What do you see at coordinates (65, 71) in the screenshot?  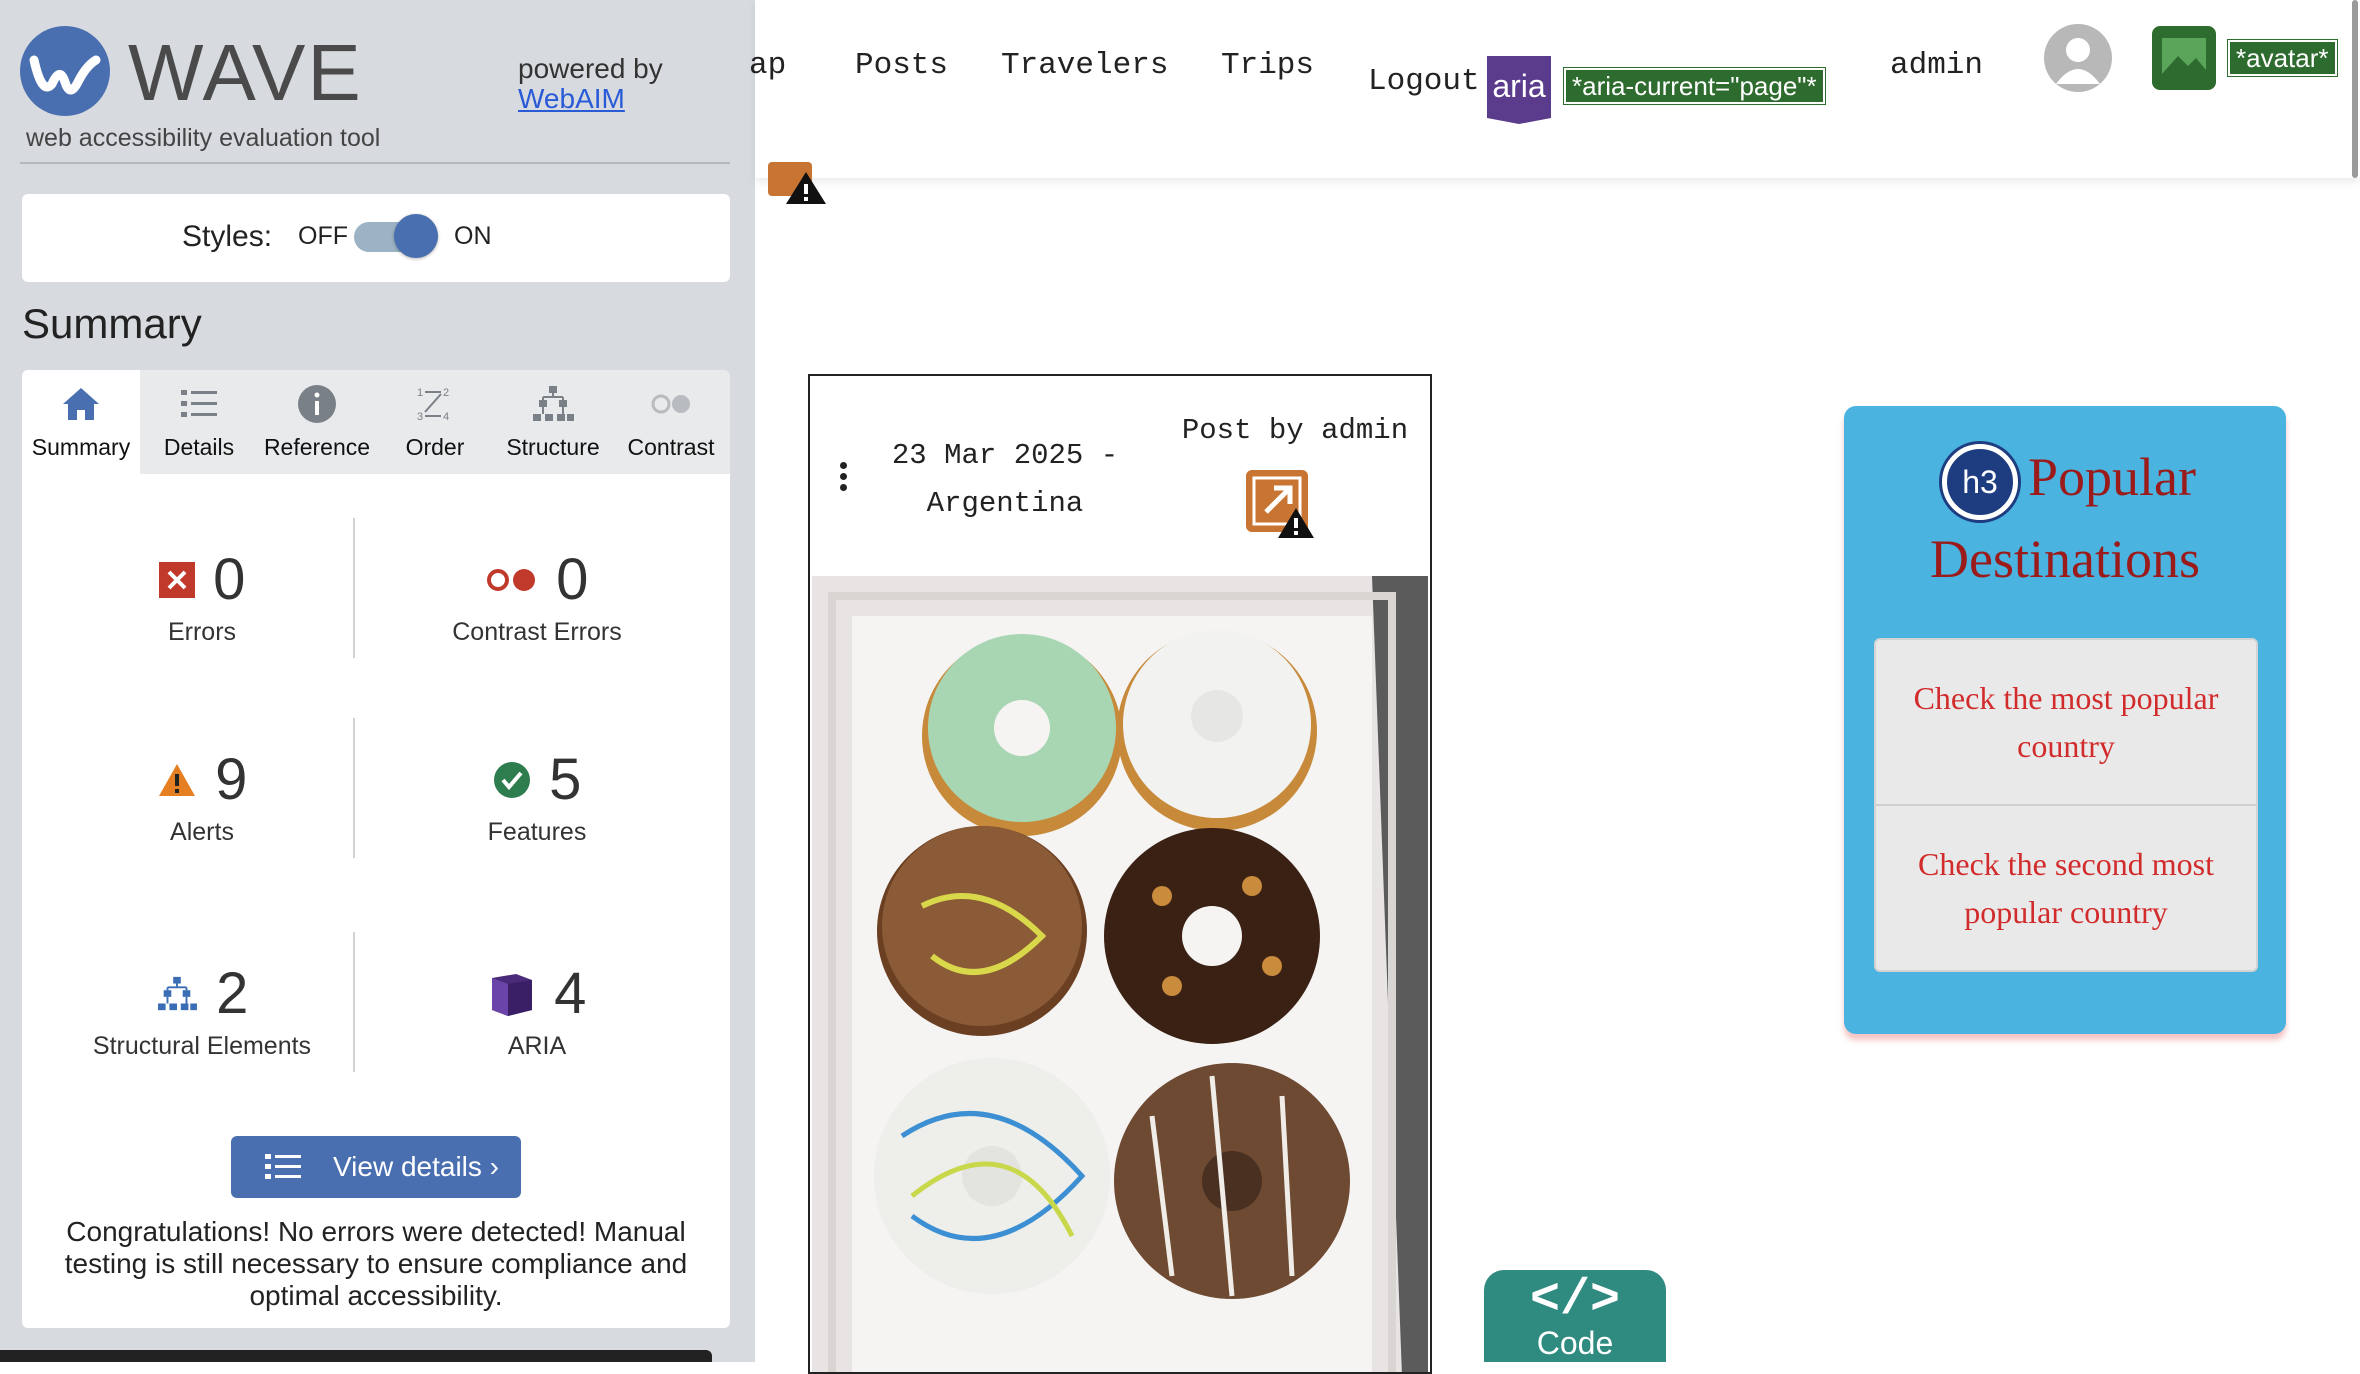 I see `wave-logo-icon` at bounding box center [65, 71].